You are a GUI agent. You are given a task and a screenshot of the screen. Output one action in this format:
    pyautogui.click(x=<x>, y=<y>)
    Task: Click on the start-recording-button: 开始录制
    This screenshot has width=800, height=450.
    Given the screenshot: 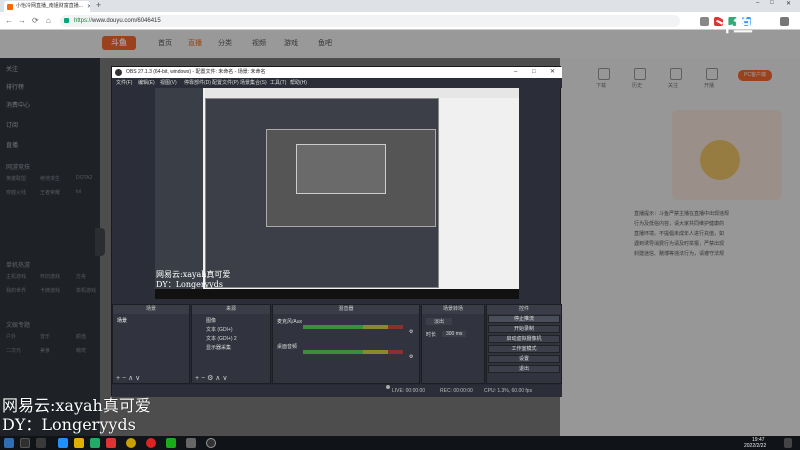 What is the action you would take?
    pyautogui.click(x=524, y=329)
    